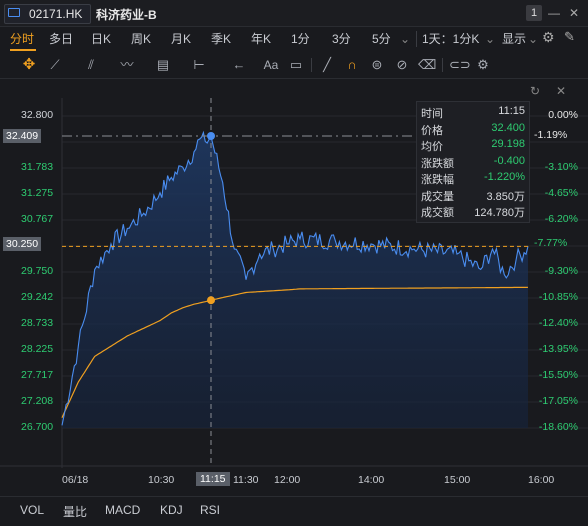 Image resolution: width=588 pixels, height=526 pixels. What do you see at coordinates (509, 160) in the screenshot?
I see `info-value: -0.400` at bounding box center [509, 160].